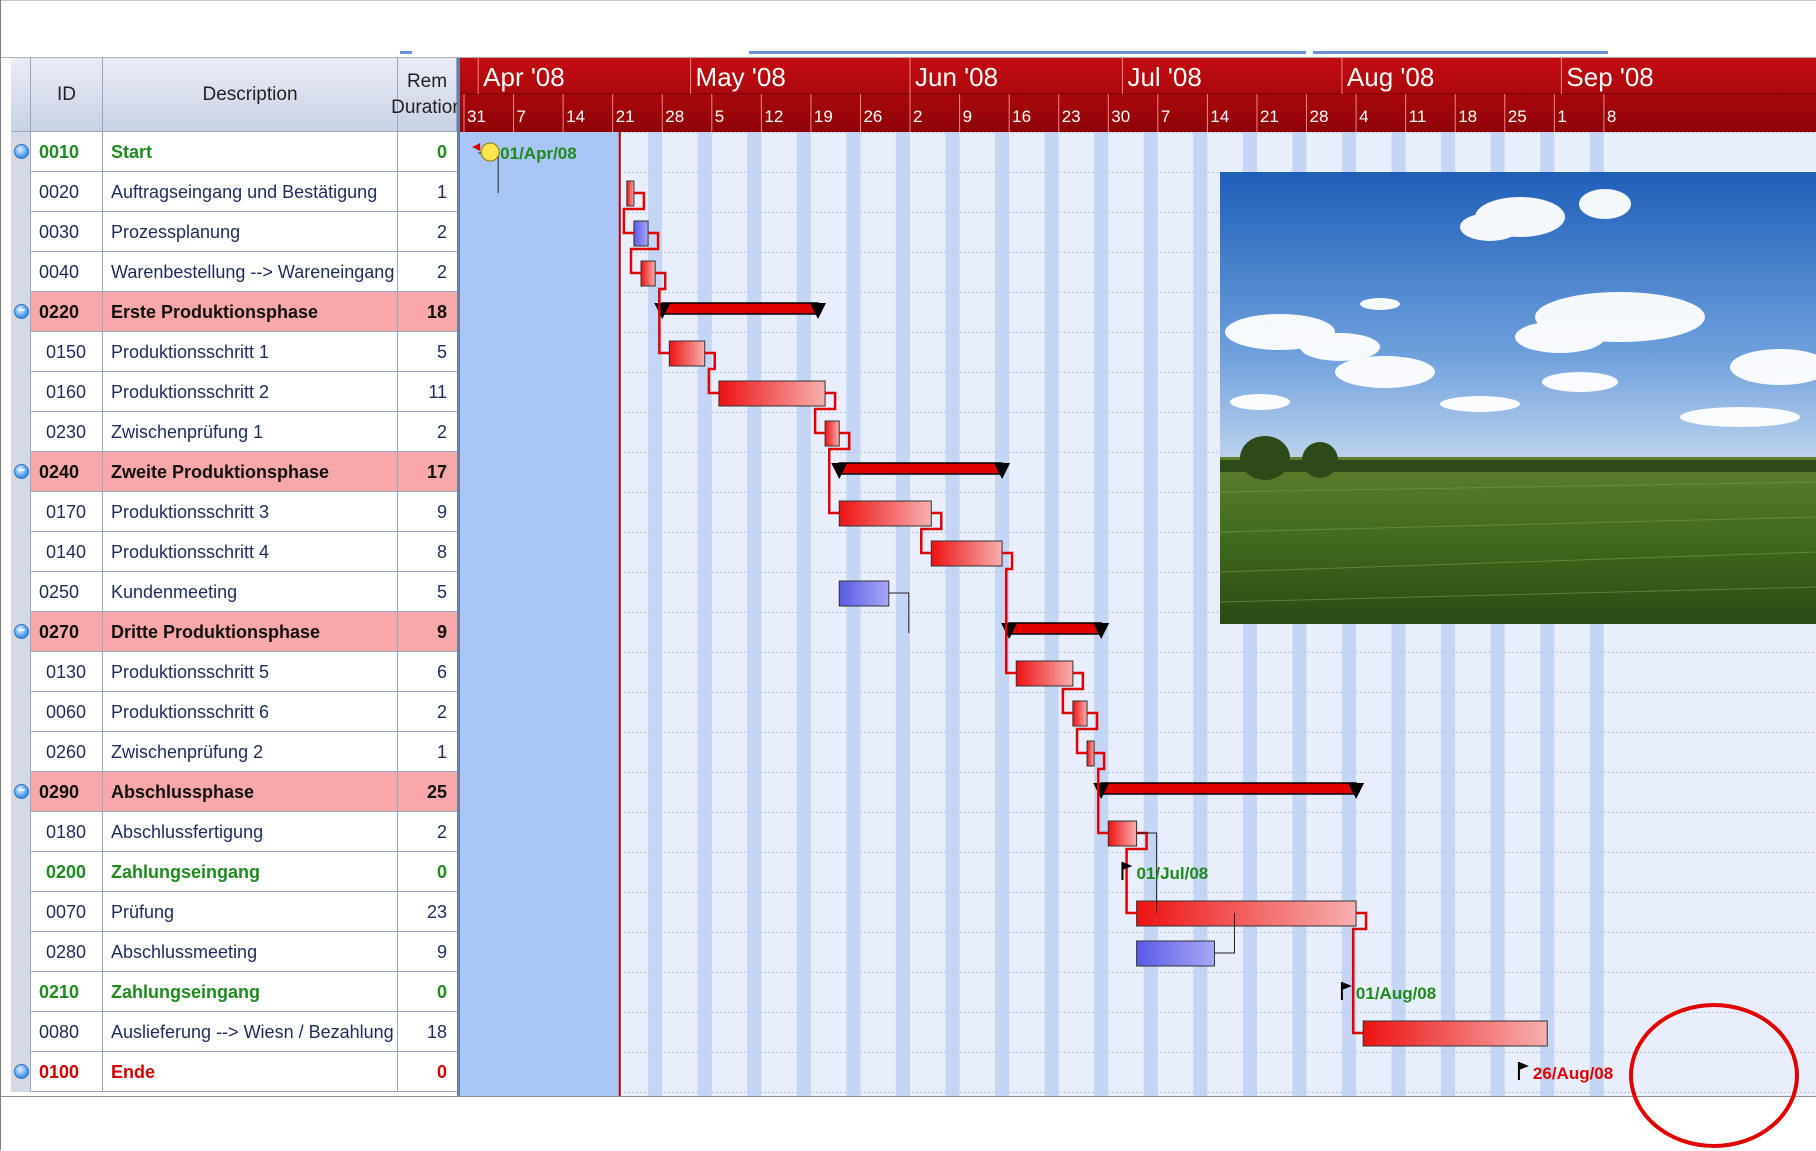 The image size is (1816, 1151). Describe the element at coordinates (67, 192) in the screenshot. I see `task-id-cell: 0020` at that location.